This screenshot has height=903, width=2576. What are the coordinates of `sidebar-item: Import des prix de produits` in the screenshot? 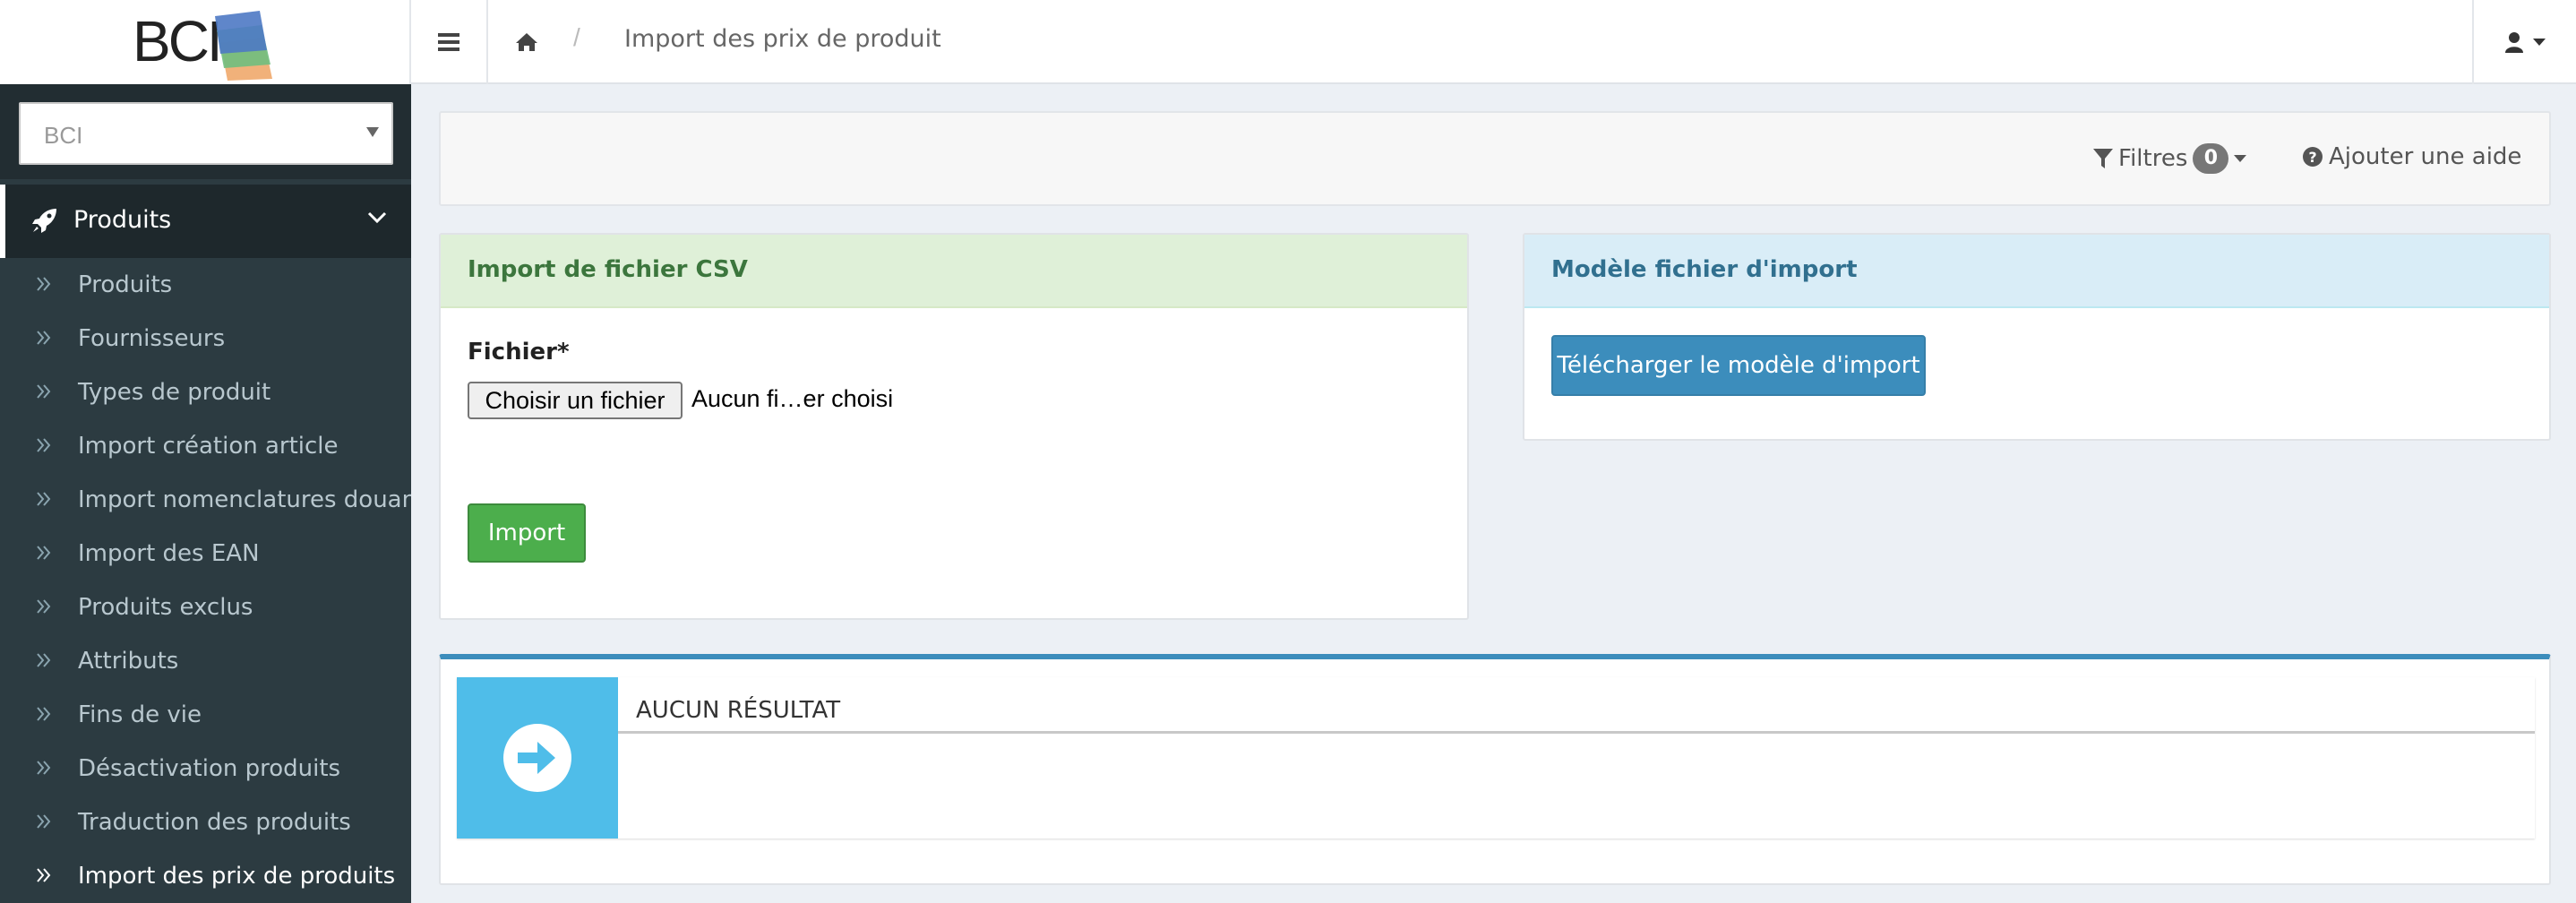 It's located at (205, 876).